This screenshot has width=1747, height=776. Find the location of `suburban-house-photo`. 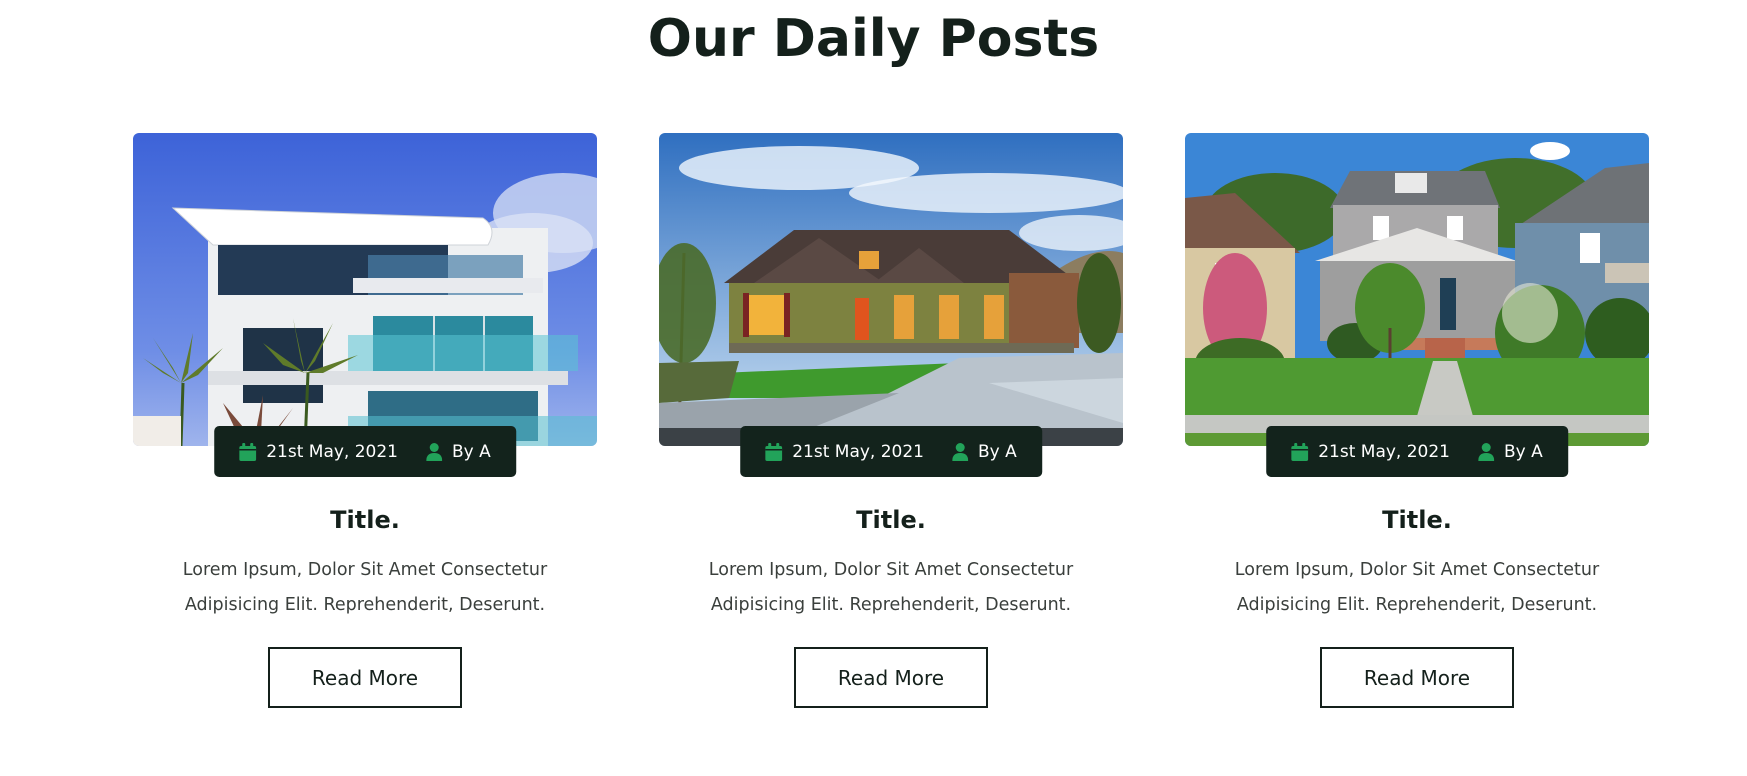

suburban-house-photo is located at coordinates (891, 289).